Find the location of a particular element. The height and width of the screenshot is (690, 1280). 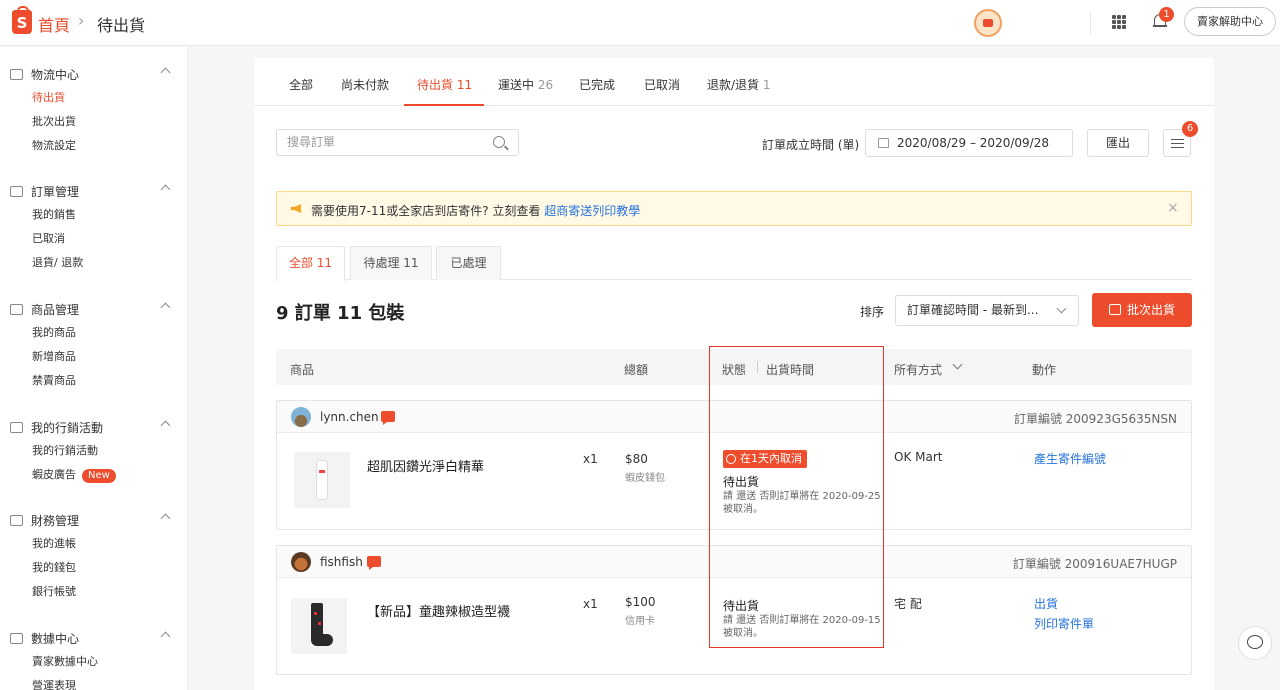

sidebar-item-shopee-ads: 蝦皮廣告 New is located at coordinates (74, 474).